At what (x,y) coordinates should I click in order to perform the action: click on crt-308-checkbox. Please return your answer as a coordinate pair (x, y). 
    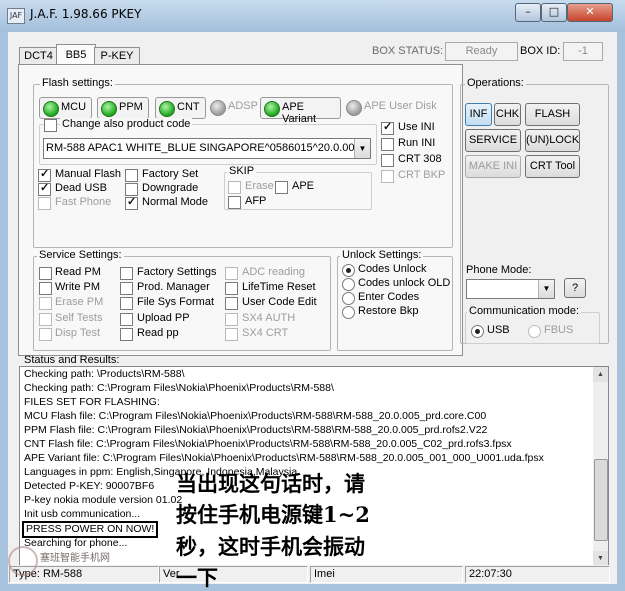
    Looking at the image, I should click on (387, 160).